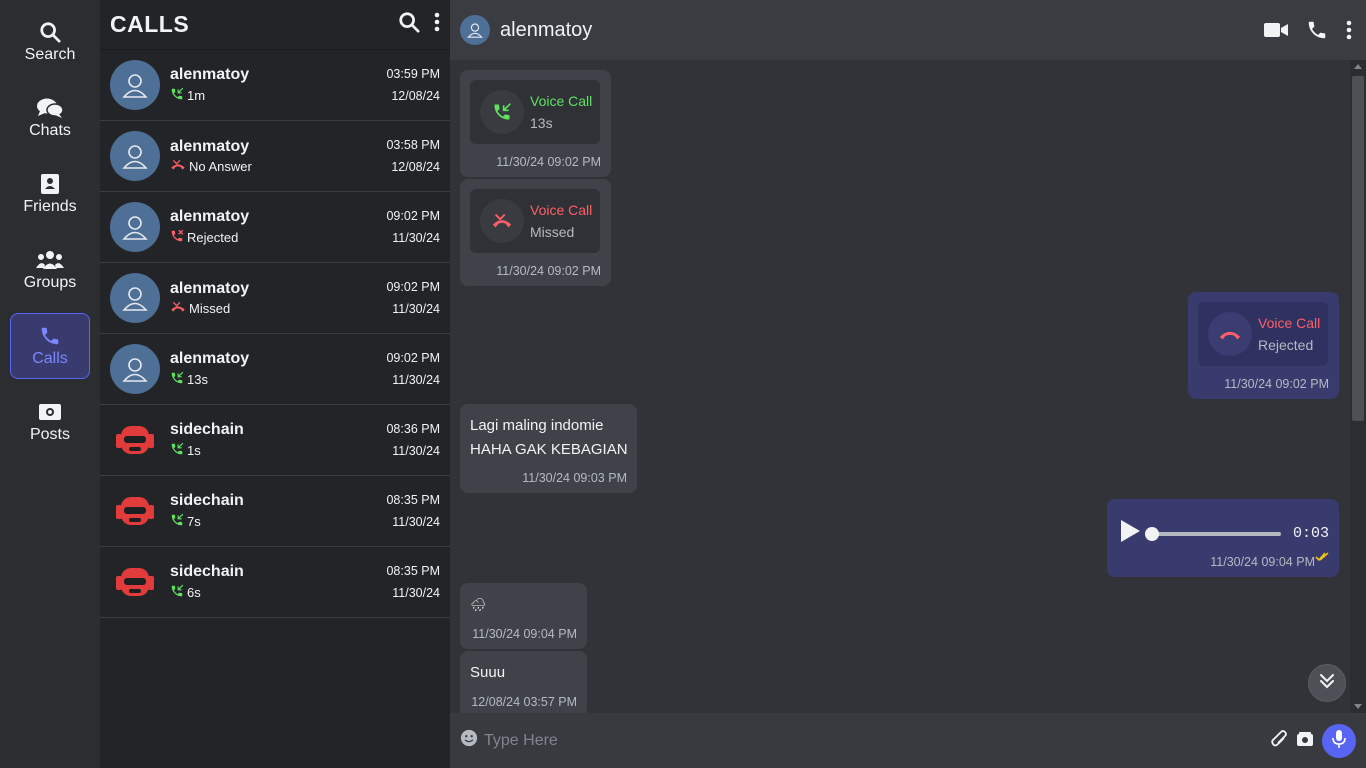 The width and height of the screenshot is (1366, 768). What do you see at coordinates (1262, 562) in the screenshot?
I see `message-timestamp: 11/30/24 09:04 PM` at bounding box center [1262, 562].